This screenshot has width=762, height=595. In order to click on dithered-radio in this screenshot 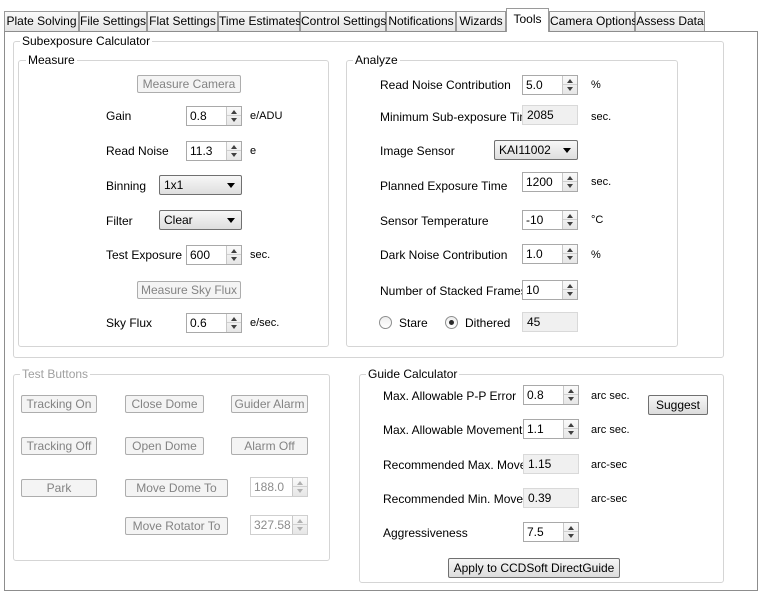, I will do `click(451, 322)`.